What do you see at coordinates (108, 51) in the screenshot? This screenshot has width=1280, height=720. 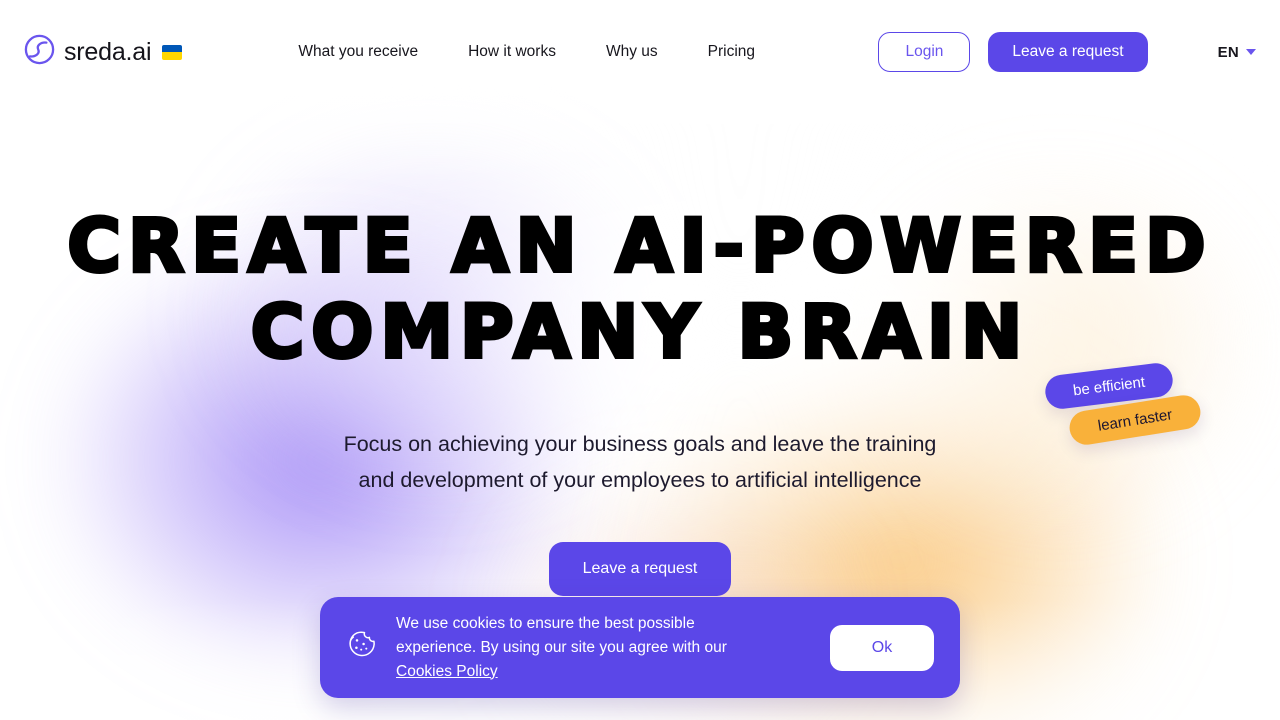 I see `brand-name: sreda.ai` at bounding box center [108, 51].